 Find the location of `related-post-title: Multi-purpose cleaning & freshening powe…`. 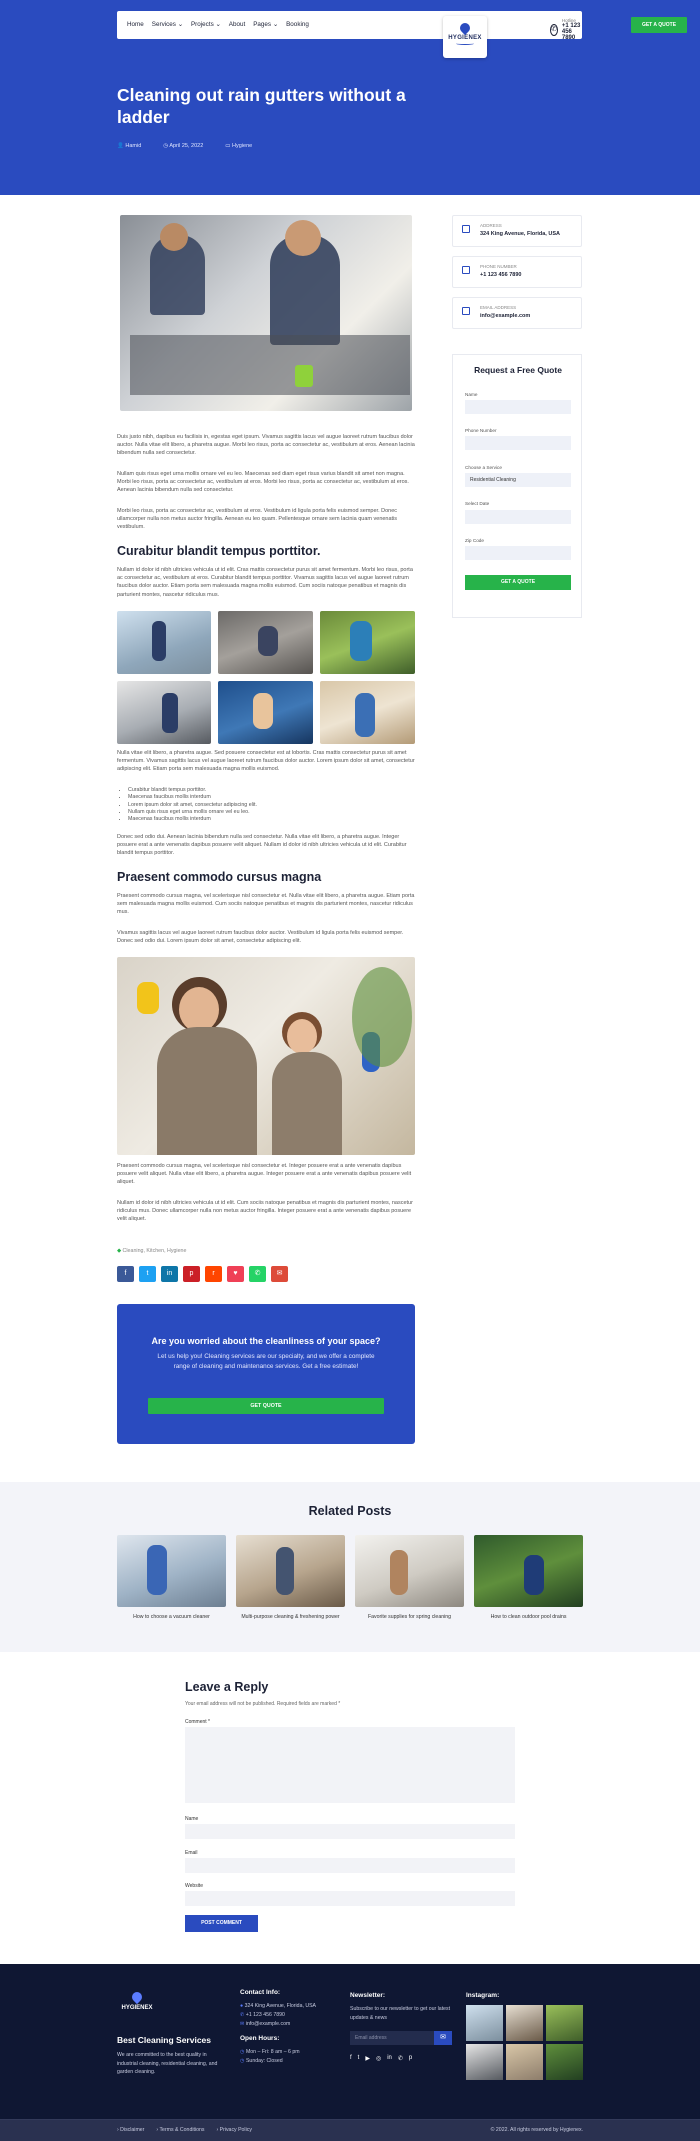

related-post-title: Multi-purpose cleaning & freshening powe… is located at coordinates (290, 1618).